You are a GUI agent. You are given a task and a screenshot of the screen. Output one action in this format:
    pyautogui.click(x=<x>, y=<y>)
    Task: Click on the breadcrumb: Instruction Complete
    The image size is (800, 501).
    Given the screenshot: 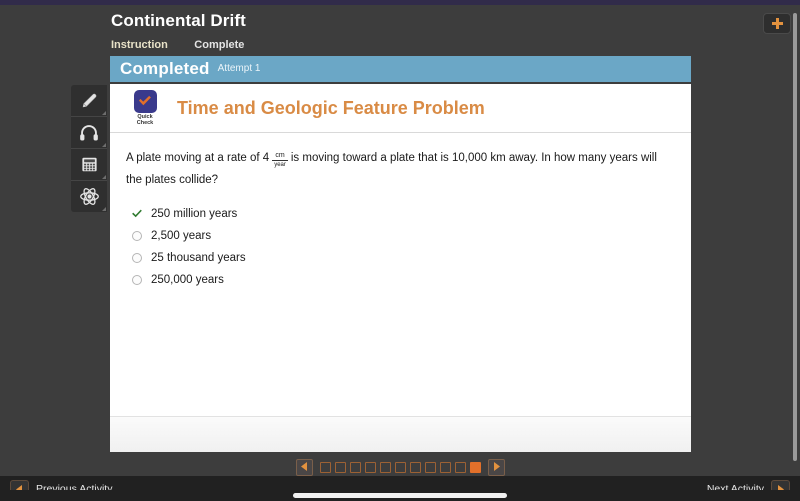 What is the action you would take?
    pyautogui.click(x=188, y=43)
    